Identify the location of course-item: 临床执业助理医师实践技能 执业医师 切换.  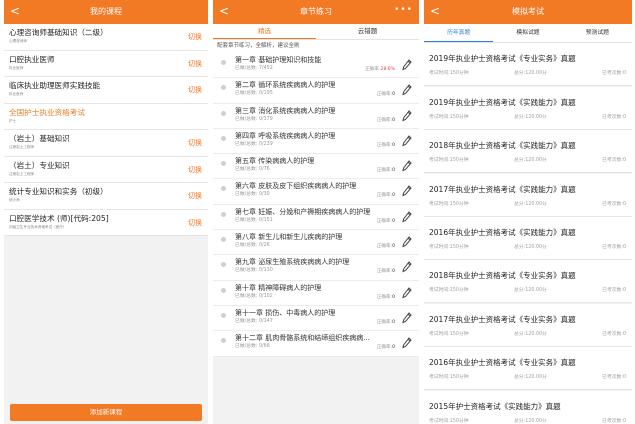
(106, 90).